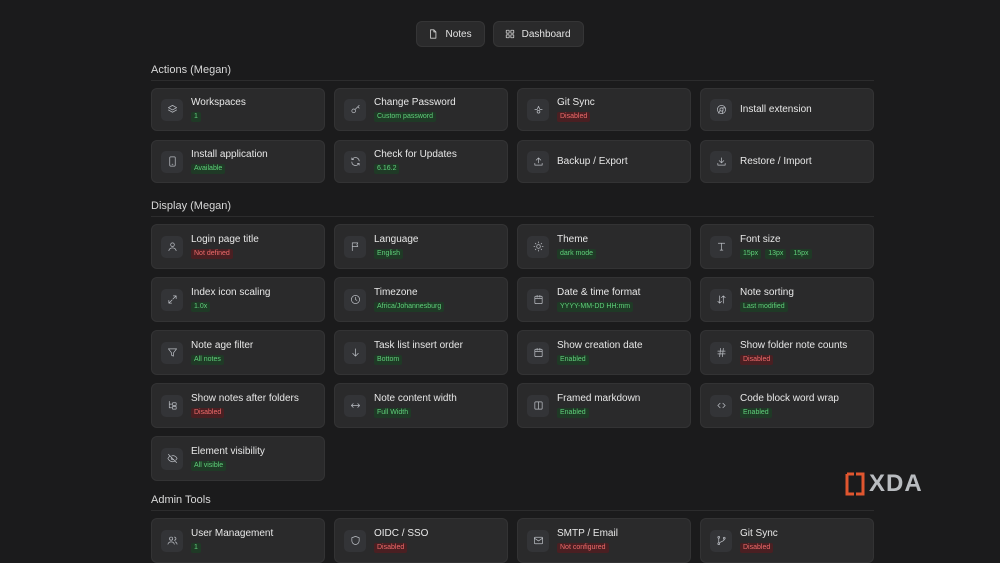 The width and height of the screenshot is (1000, 563). What do you see at coordinates (576, 117) in the screenshot?
I see `card-badges: Disabled` at bounding box center [576, 117].